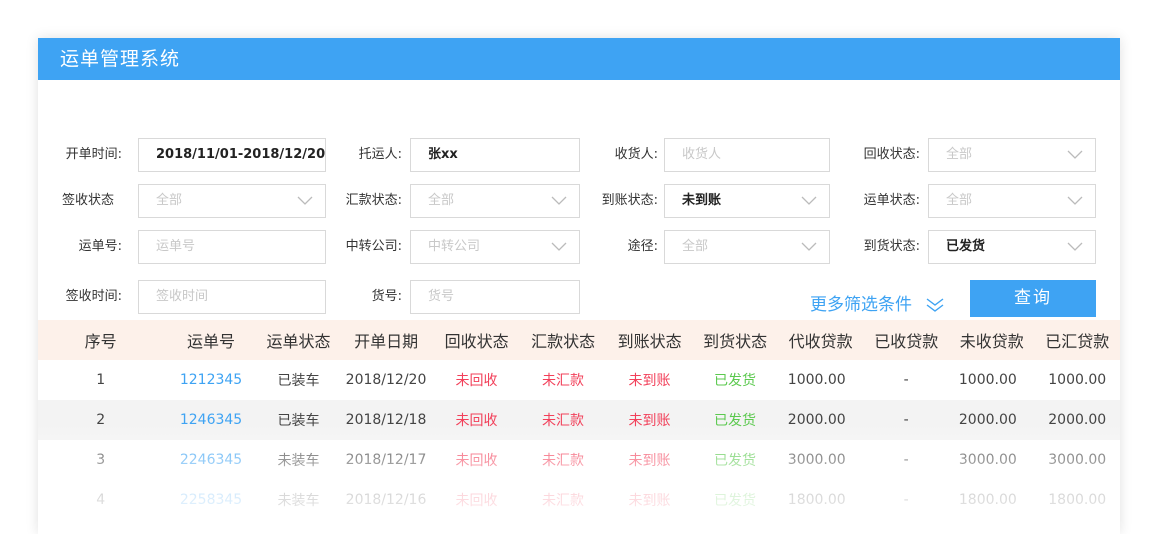 This screenshot has width=1160, height=534. Describe the element at coordinates (495, 155) in the screenshot. I see `shipper-input: 张xx` at that location.